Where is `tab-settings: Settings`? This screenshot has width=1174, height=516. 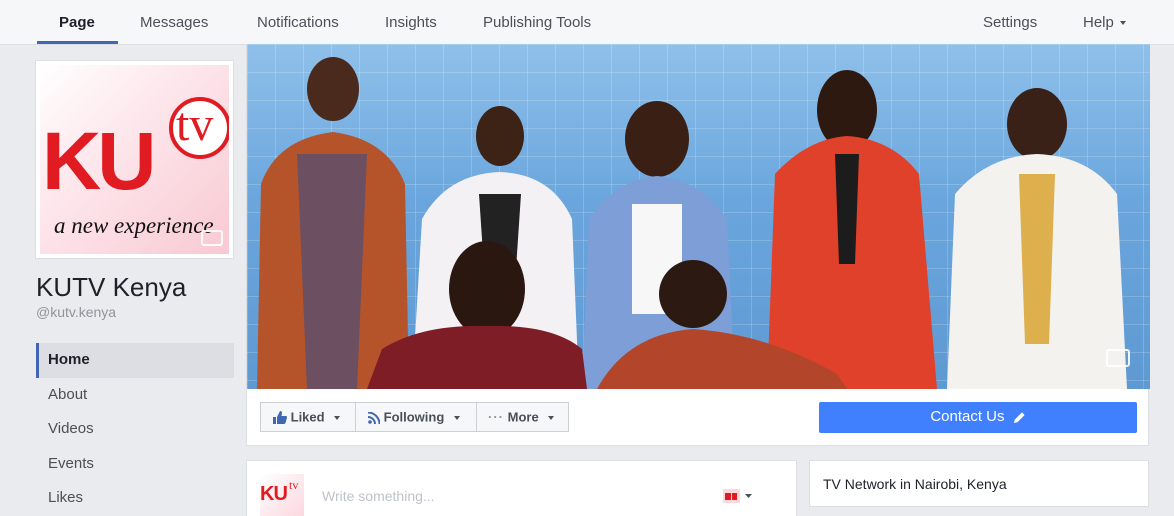
tab-settings: Settings is located at coordinates (1010, 22).